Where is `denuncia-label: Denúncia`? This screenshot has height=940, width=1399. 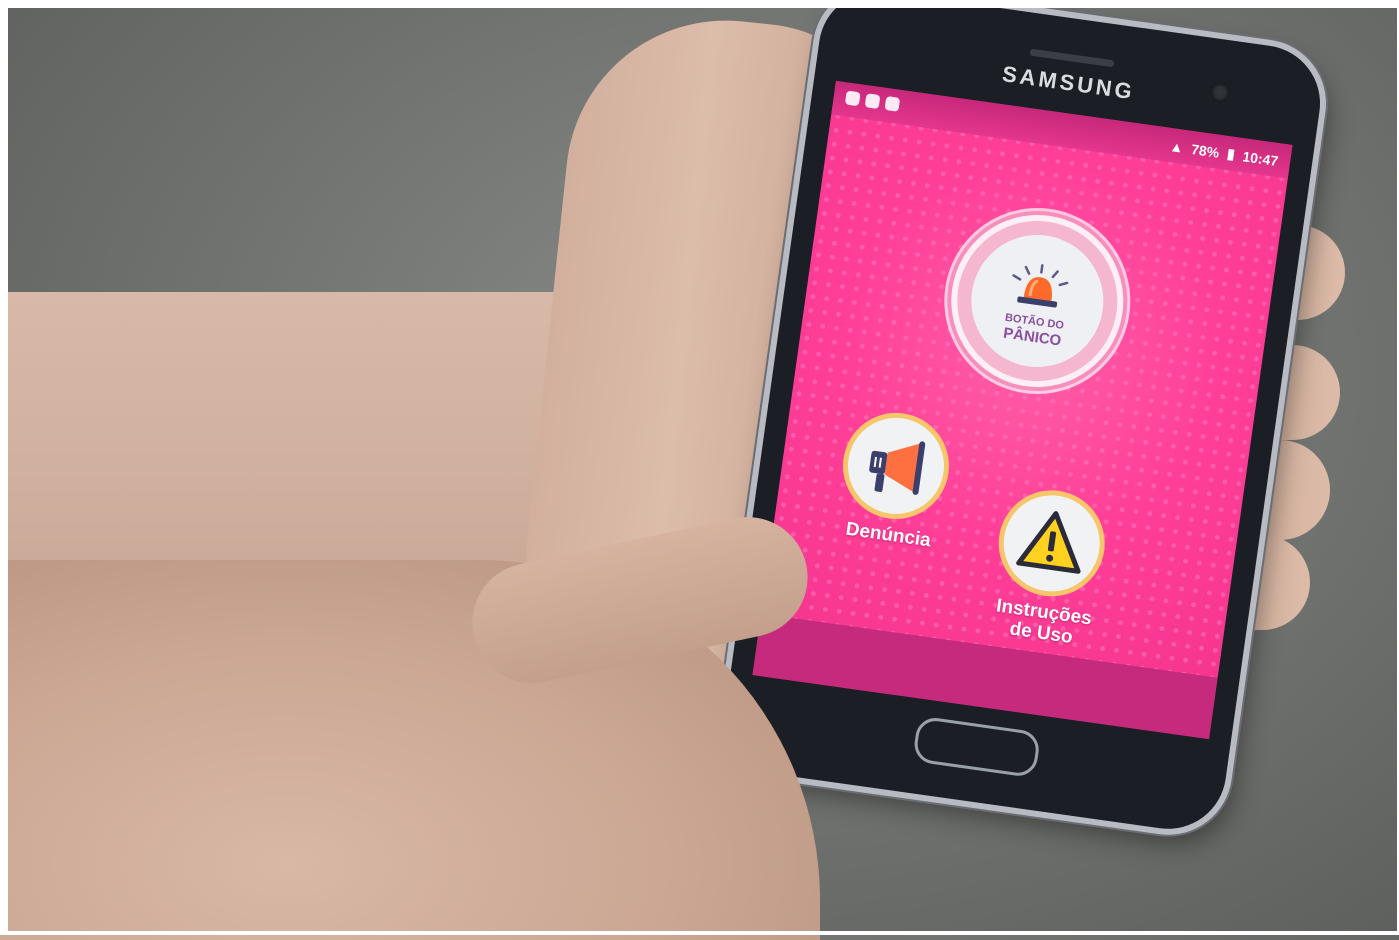
denuncia-label: Denúncia is located at coordinates (888, 535).